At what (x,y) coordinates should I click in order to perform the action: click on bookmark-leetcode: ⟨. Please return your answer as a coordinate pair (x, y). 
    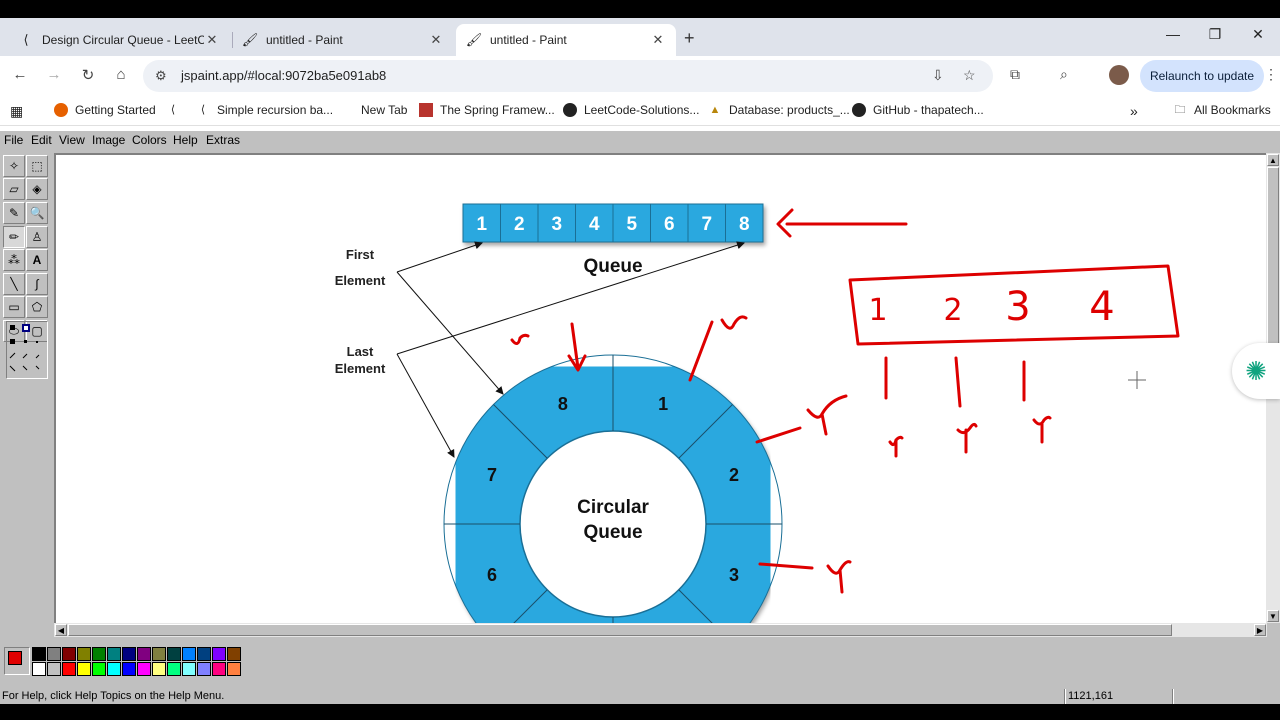
    Looking at the image, I should click on (176, 110).